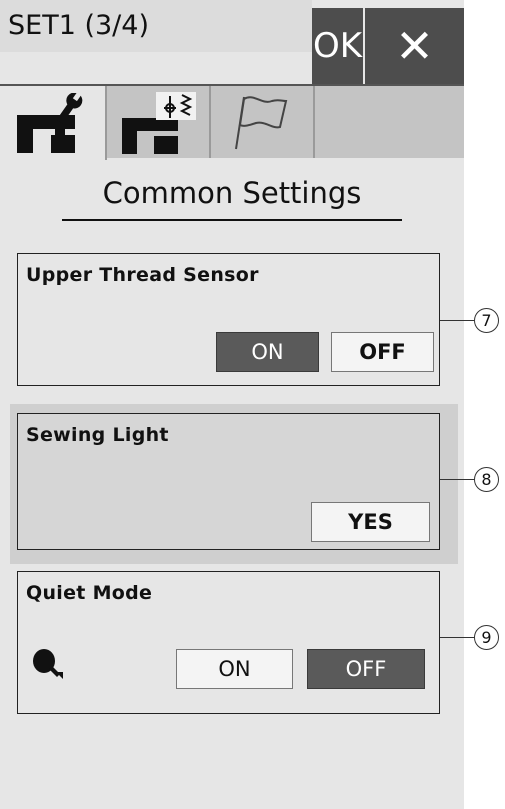  I want to click on callout-8: 8, so click(486, 479).